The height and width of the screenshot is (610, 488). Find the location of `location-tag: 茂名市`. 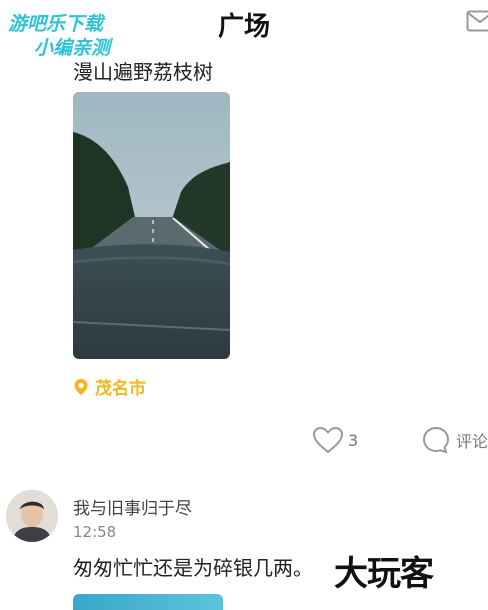

location-tag: 茂名市 is located at coordinates (109, 386).